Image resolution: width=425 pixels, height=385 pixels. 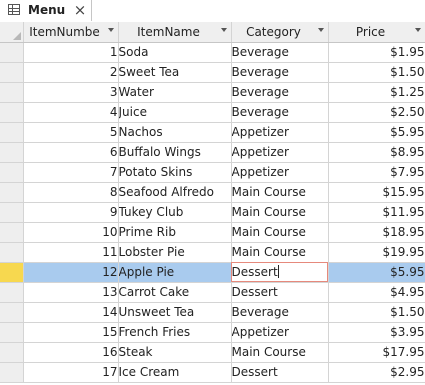 I want to click on cell-itemname: Nachos, so click(x=175, y=132).